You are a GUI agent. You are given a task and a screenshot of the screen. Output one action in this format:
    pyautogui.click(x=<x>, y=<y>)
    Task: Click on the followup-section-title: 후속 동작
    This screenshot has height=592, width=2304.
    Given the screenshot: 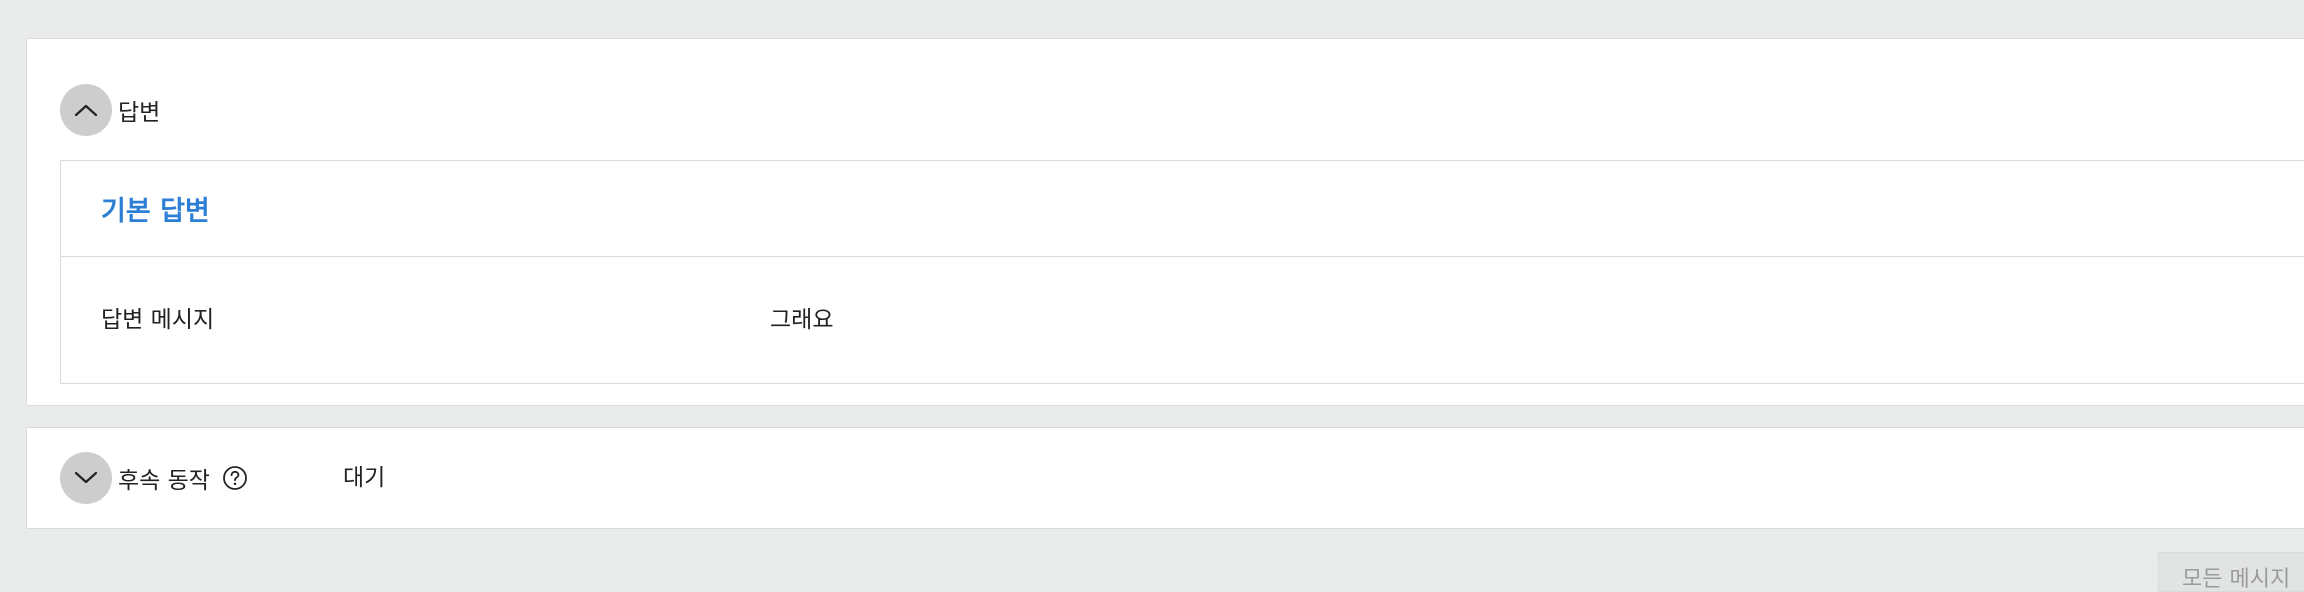 What is the action you would take?
    pyautogui.click(x=164, y=481)
    